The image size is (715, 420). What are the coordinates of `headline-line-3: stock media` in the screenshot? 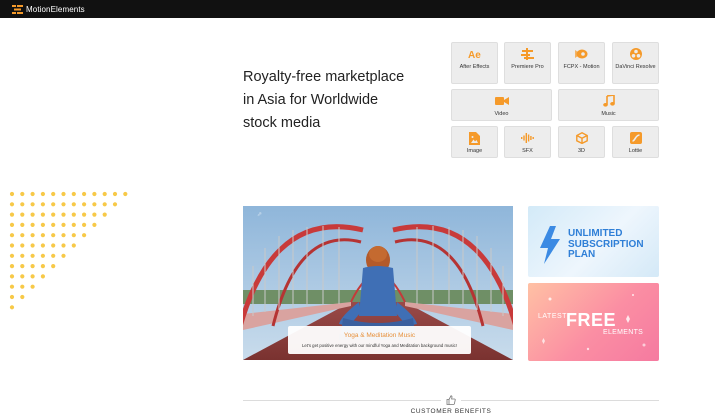 It's located at (282, 123).